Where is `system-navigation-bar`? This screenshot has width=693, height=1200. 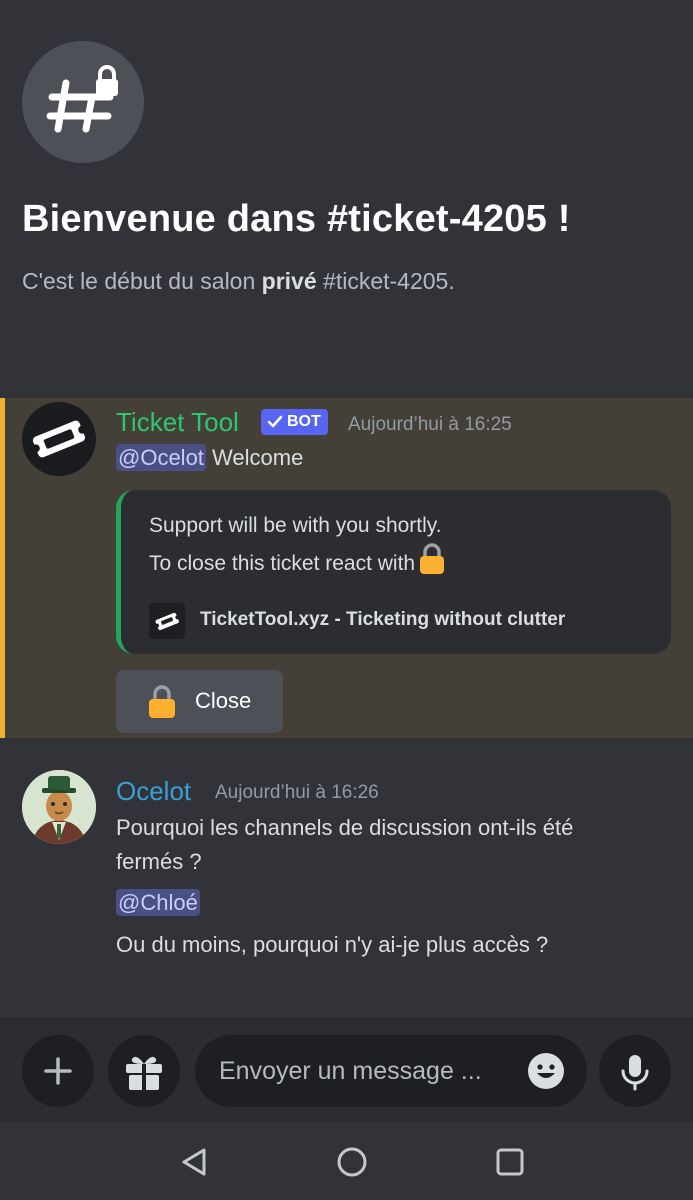 system-navigation-bar is located at coordinates (346, 1161).